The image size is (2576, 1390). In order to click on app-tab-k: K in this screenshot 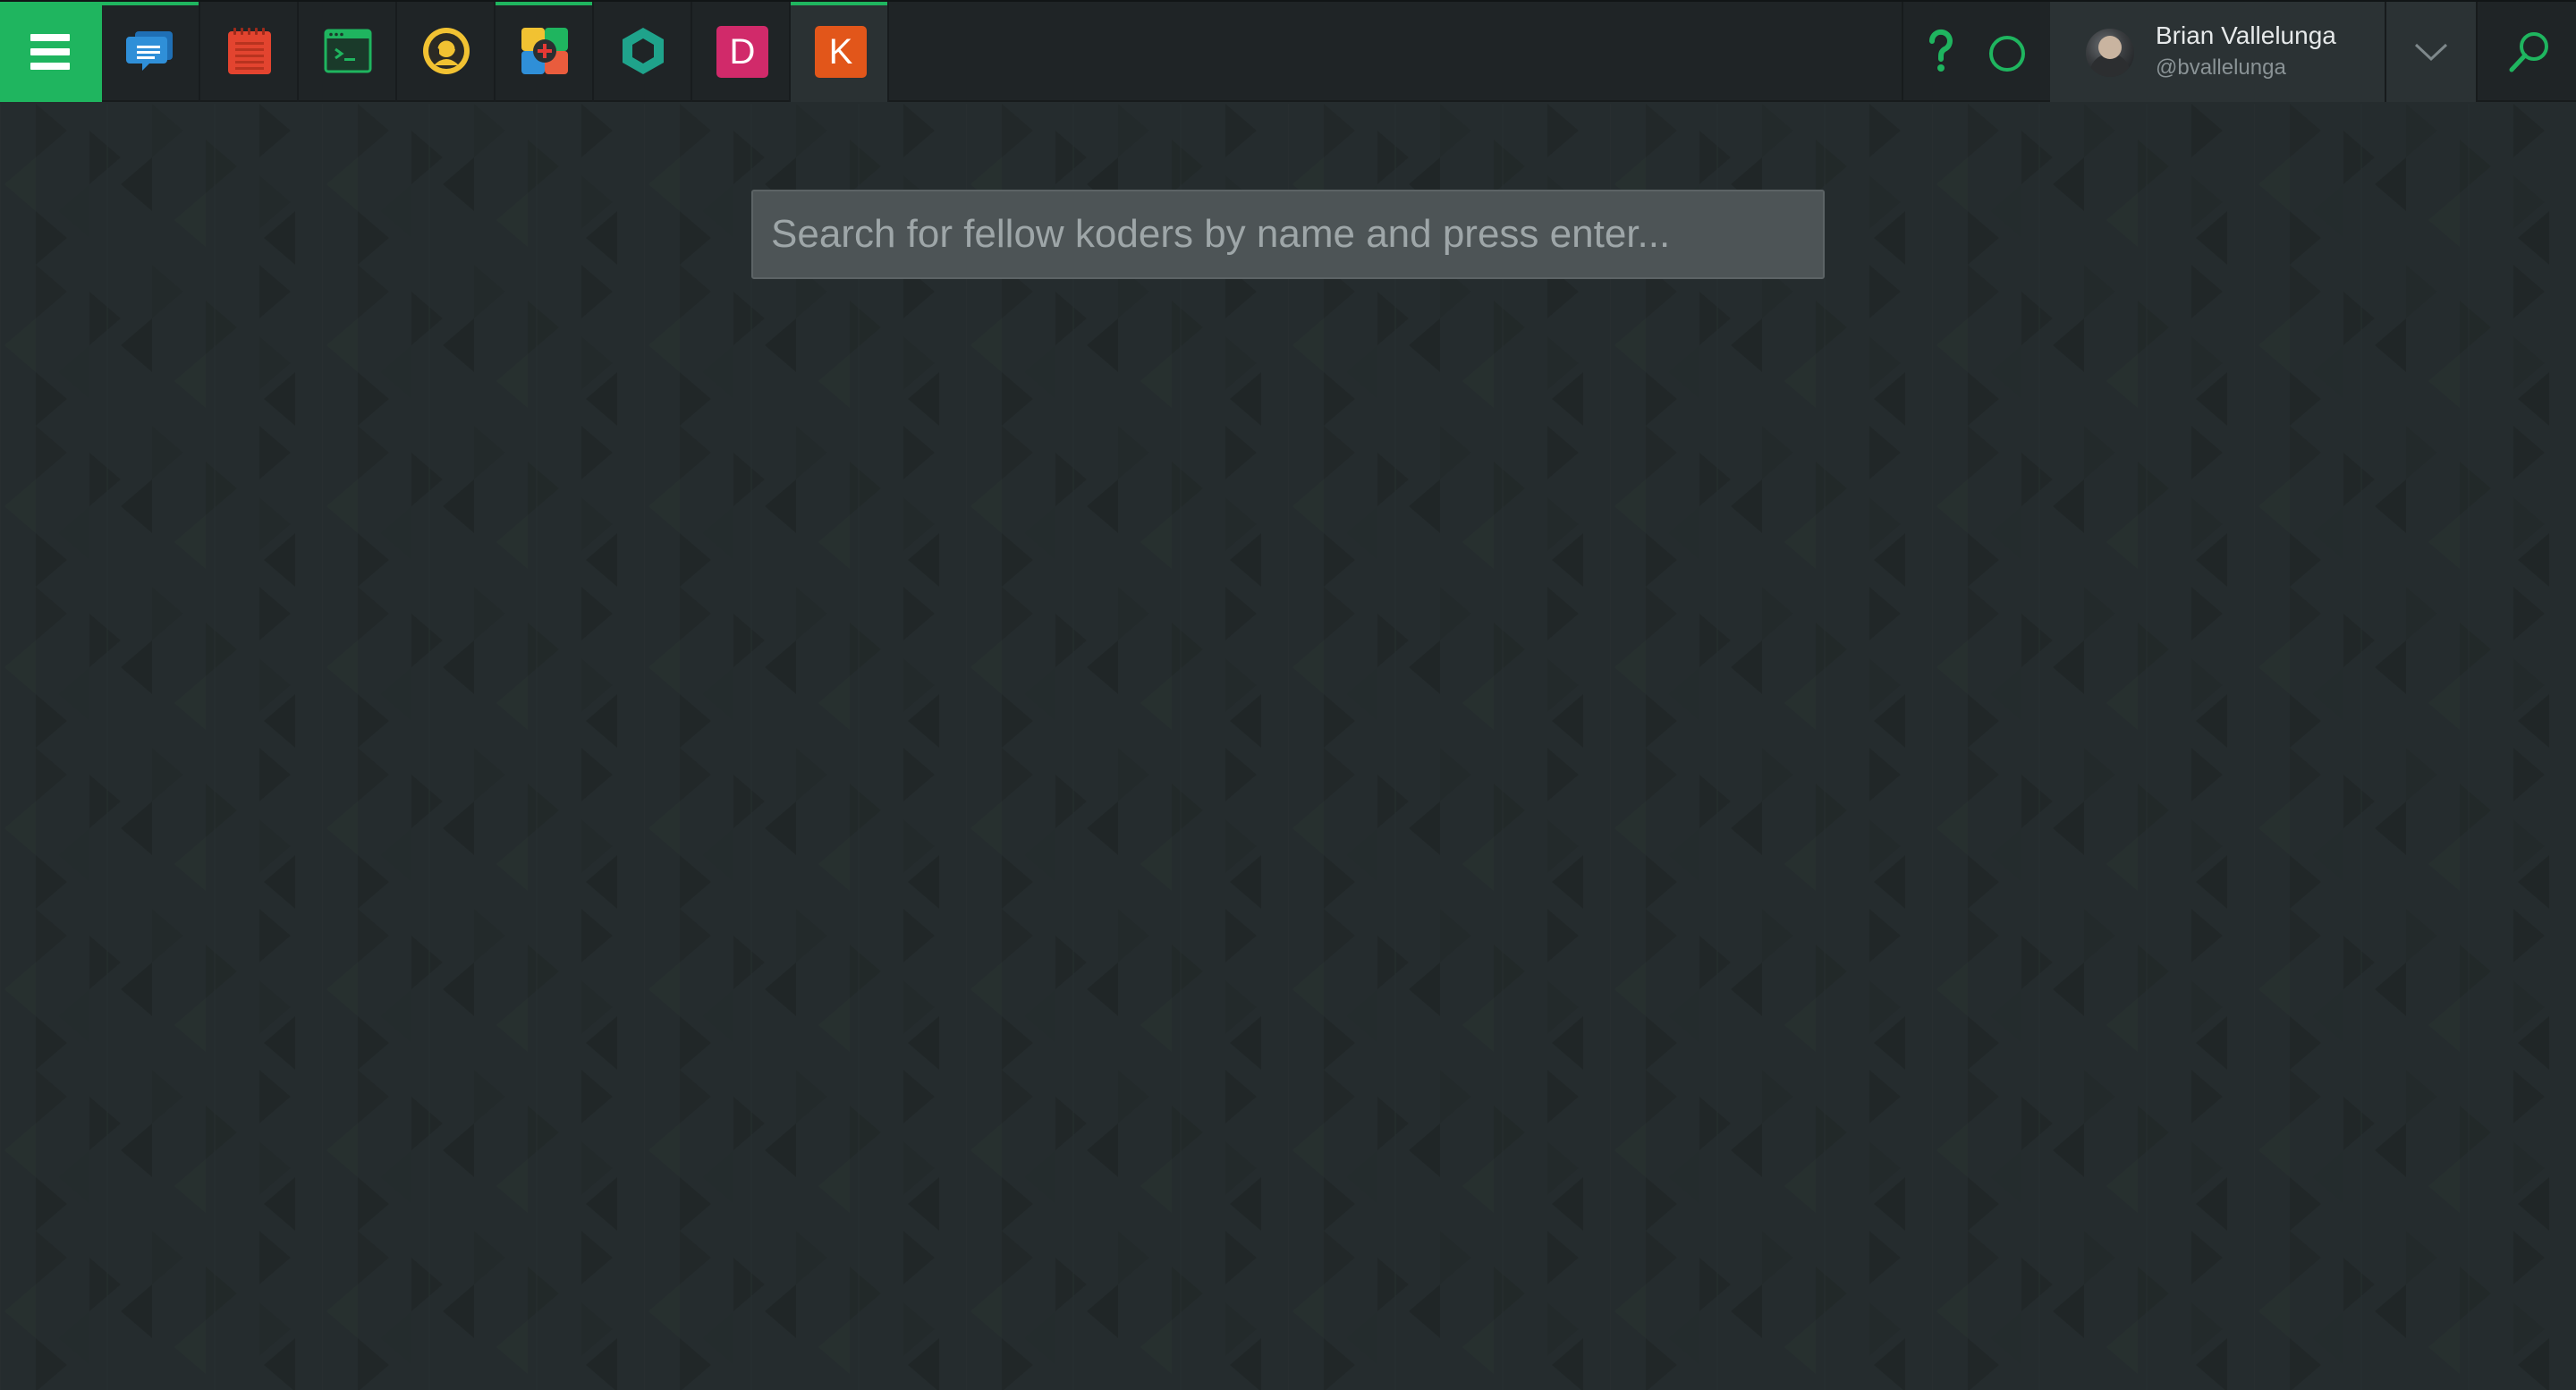, I will do `click(840, 52)`.